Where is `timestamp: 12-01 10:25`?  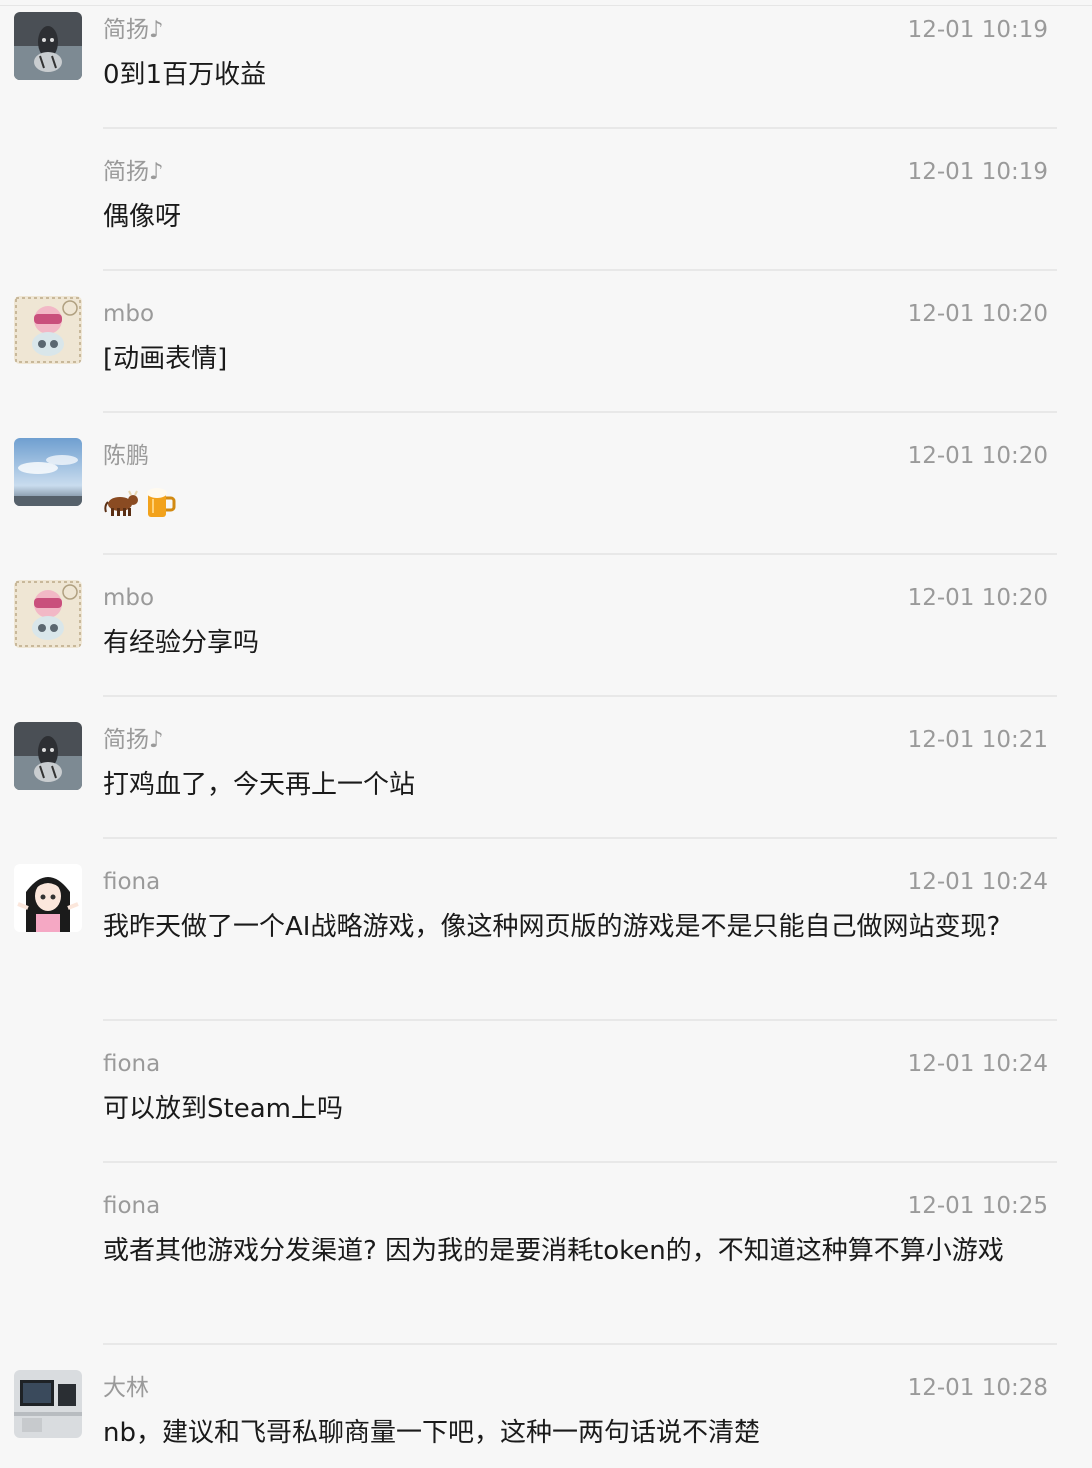 timestamp: 12-01 10:25 is located at coordinates (977, 1206).